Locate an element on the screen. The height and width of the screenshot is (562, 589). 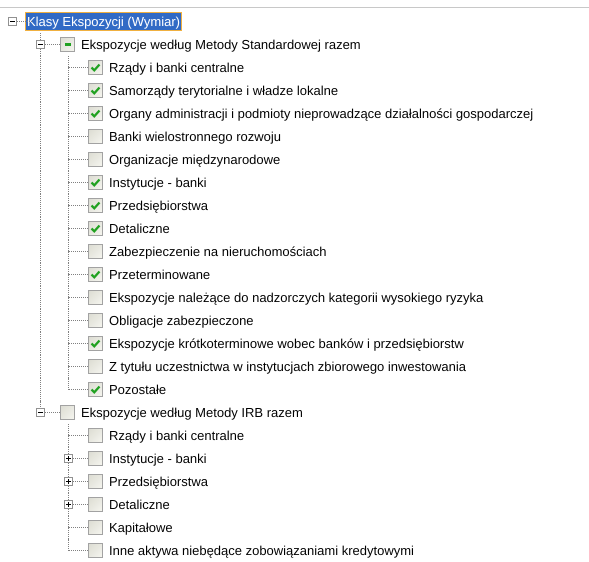
tree-item-label: Inne aktywa niebędące zobowiązaniami kredytowymi is located at coordinates (261, 550).